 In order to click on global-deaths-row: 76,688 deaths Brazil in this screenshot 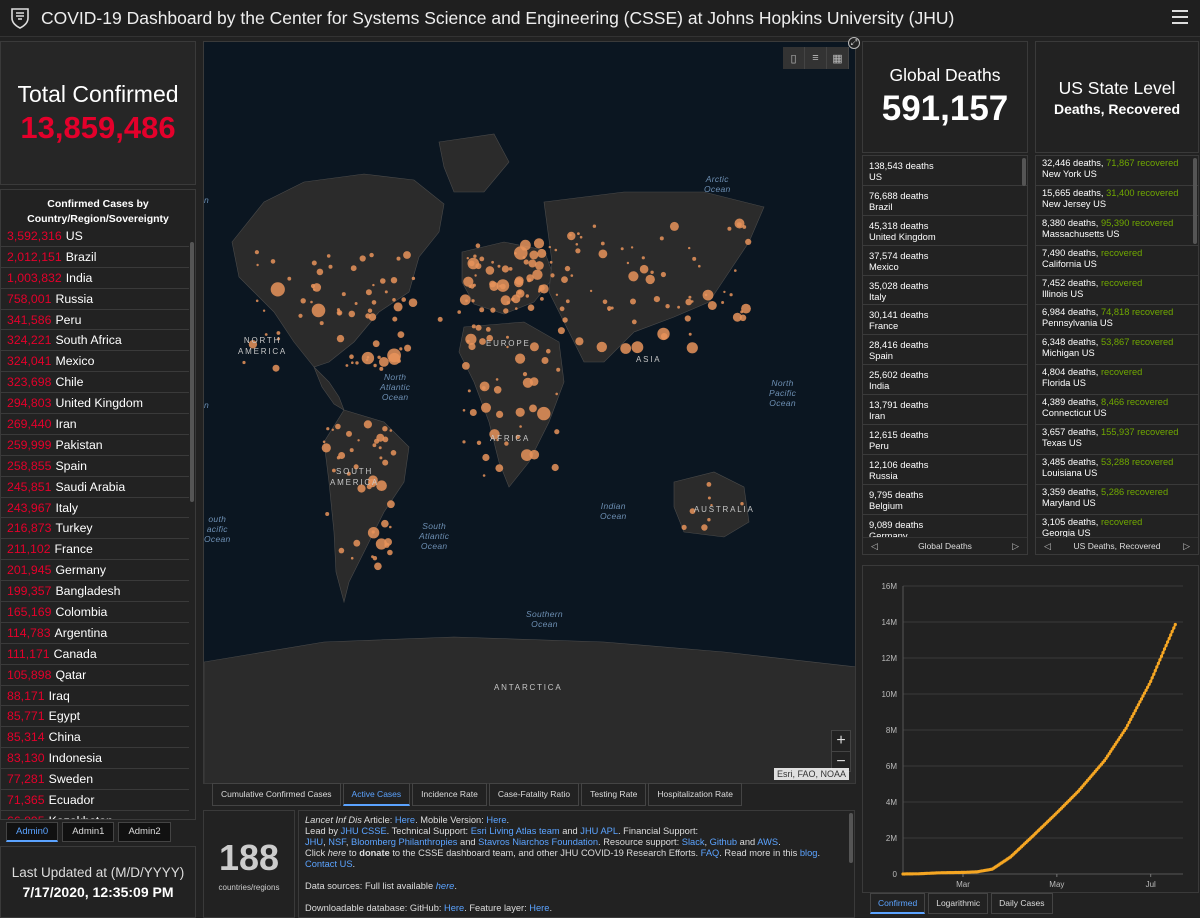, I will do `click(945, 201)`.